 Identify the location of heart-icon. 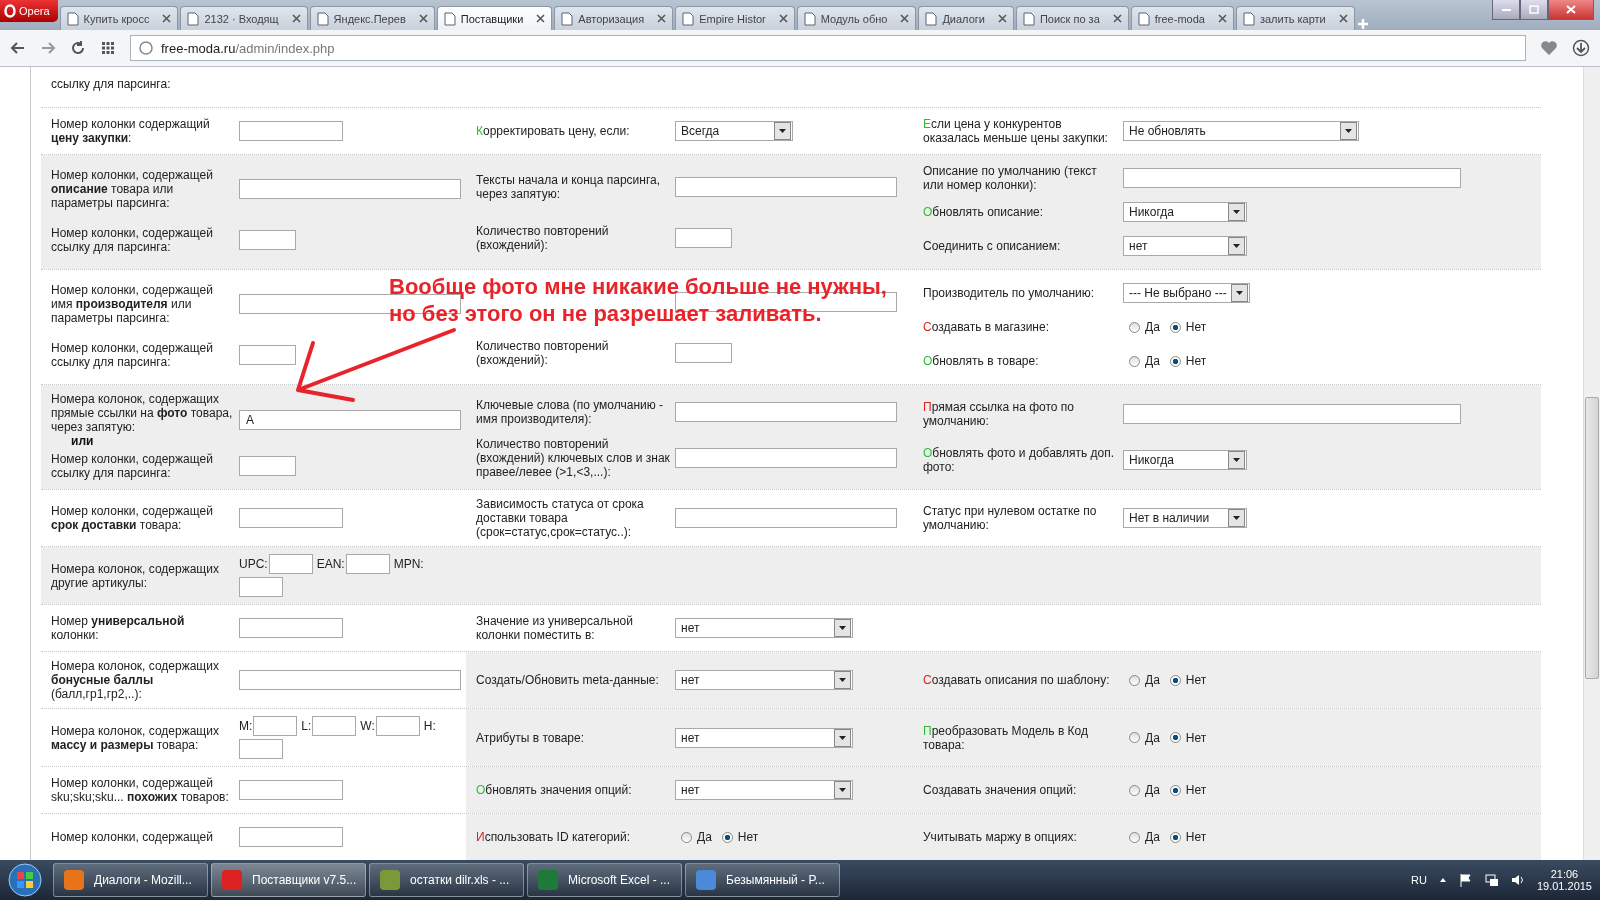
(1549, 48).